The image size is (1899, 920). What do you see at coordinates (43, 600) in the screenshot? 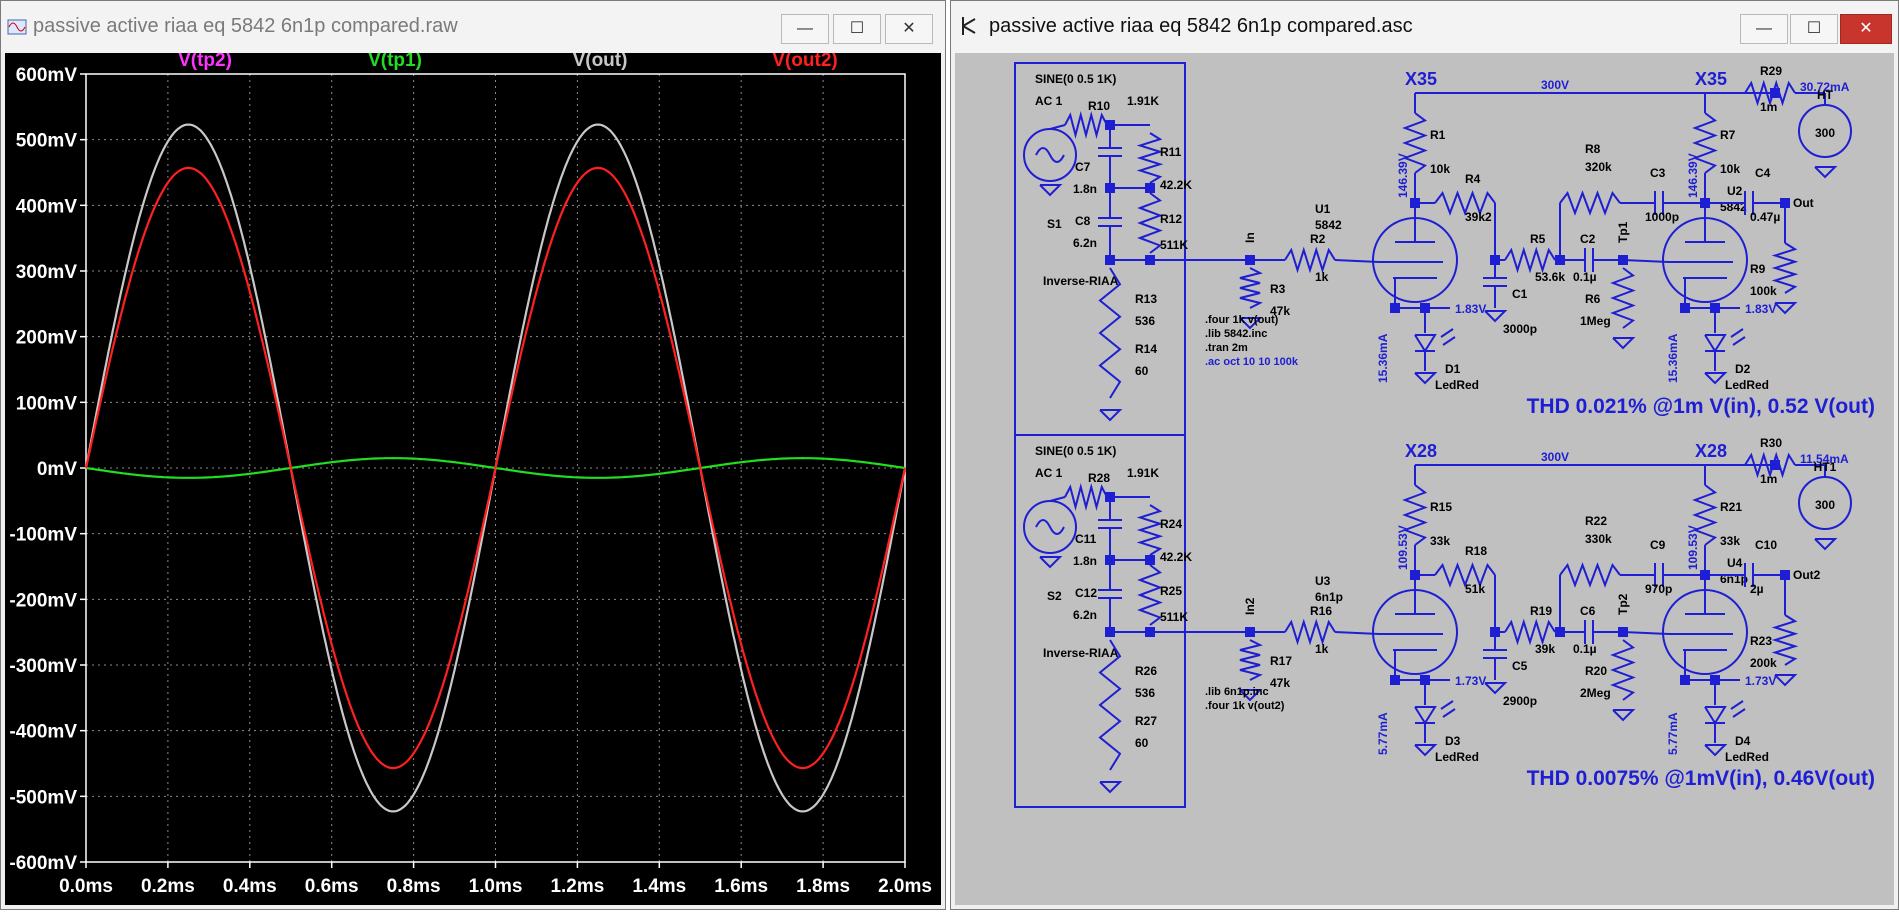
I see `y-tick-label: -200mV` at bounding box center [43, 600].